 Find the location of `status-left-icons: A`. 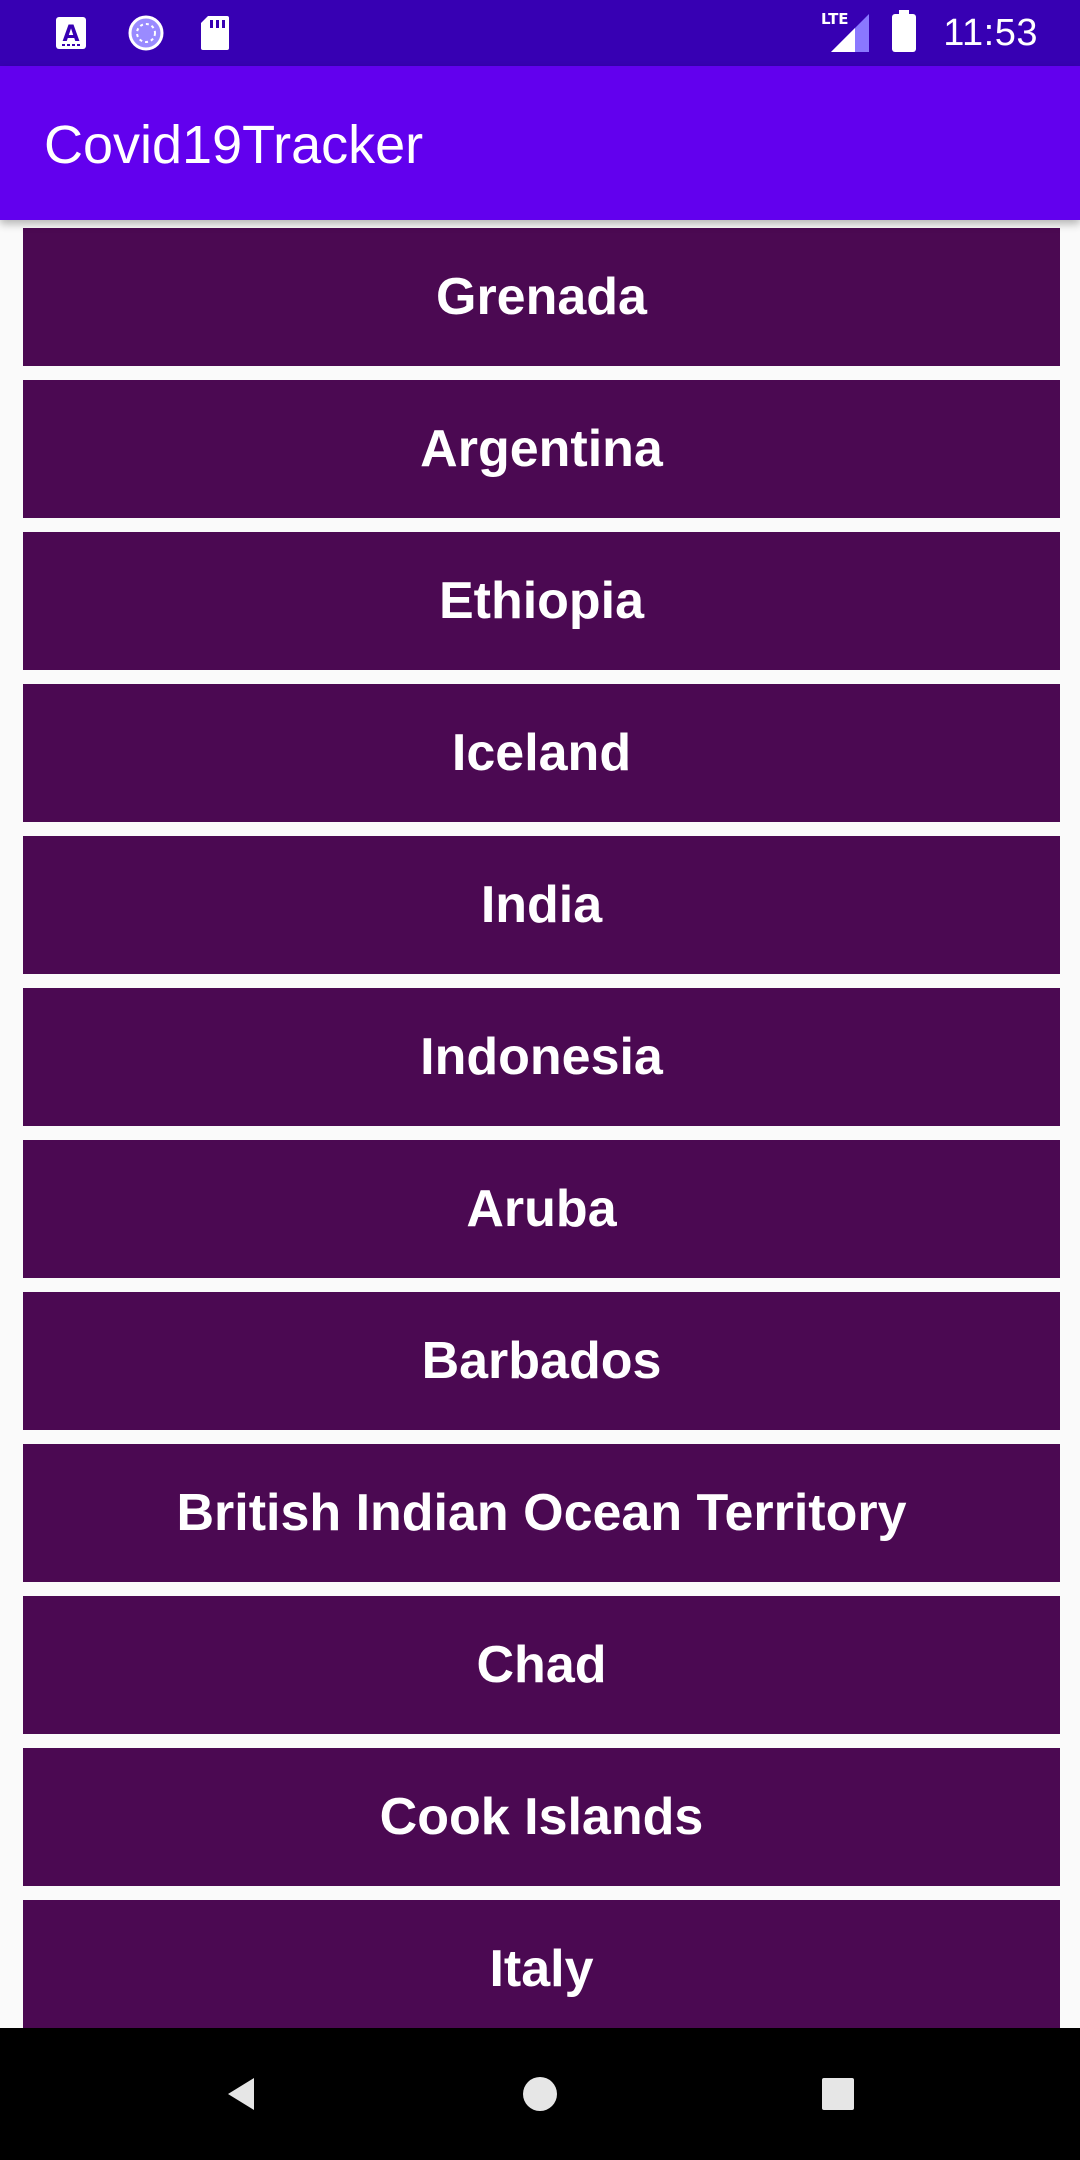

status-left-icons: A is located at coordinates (162, 33).